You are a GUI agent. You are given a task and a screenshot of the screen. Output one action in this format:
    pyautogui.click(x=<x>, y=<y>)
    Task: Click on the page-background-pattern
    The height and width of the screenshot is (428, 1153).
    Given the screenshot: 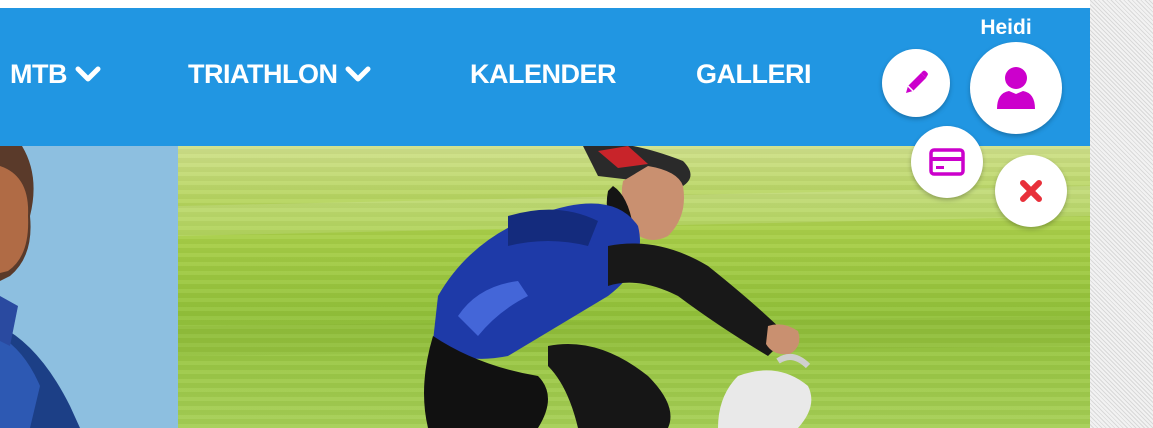 What is the action you would take?
    pyautogui.click(x=1121, y=214)
    